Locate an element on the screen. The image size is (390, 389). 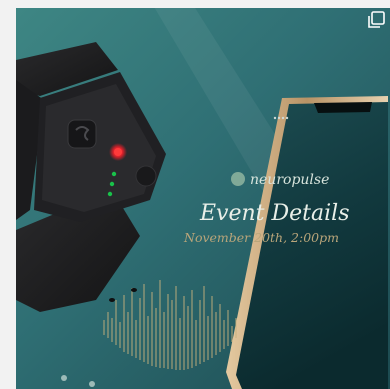
app-brand: neuropulse is located at coordinates (289, 180).